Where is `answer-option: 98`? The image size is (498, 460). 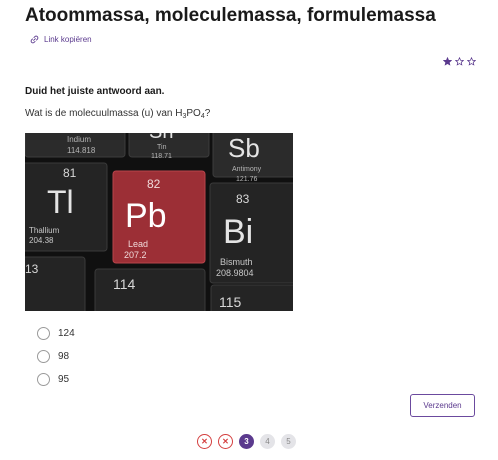
answer-option: 98 is located at coordinates (56, 356).